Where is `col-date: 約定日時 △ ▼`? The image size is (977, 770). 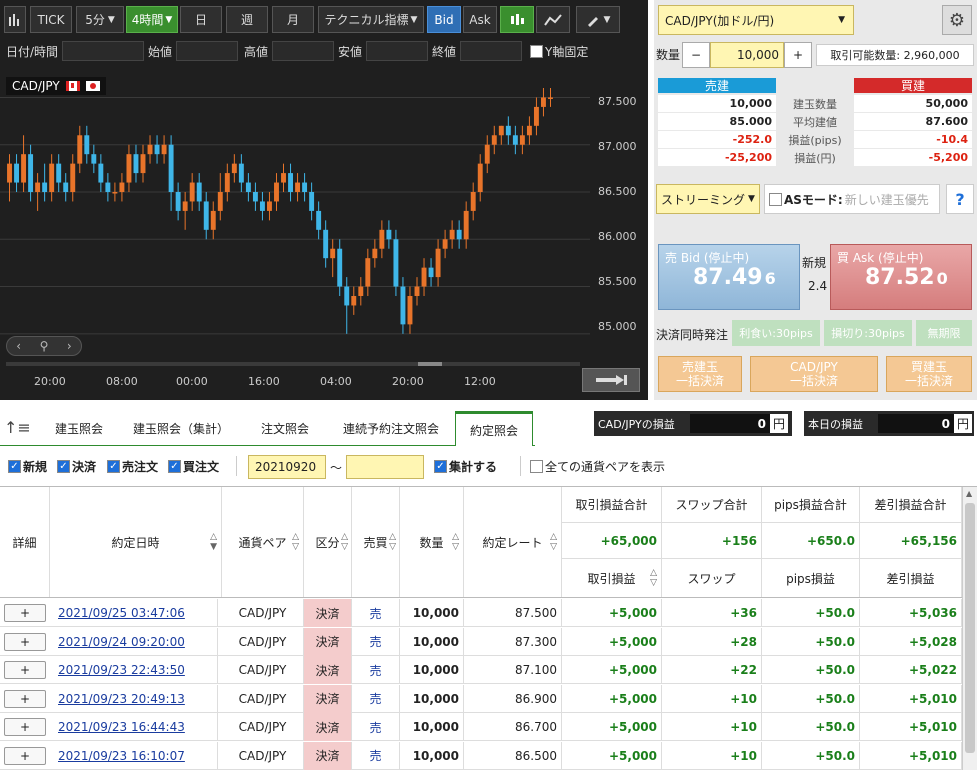
col-date: 約定日時 △ ▼ is located at coordinates (136, 542).